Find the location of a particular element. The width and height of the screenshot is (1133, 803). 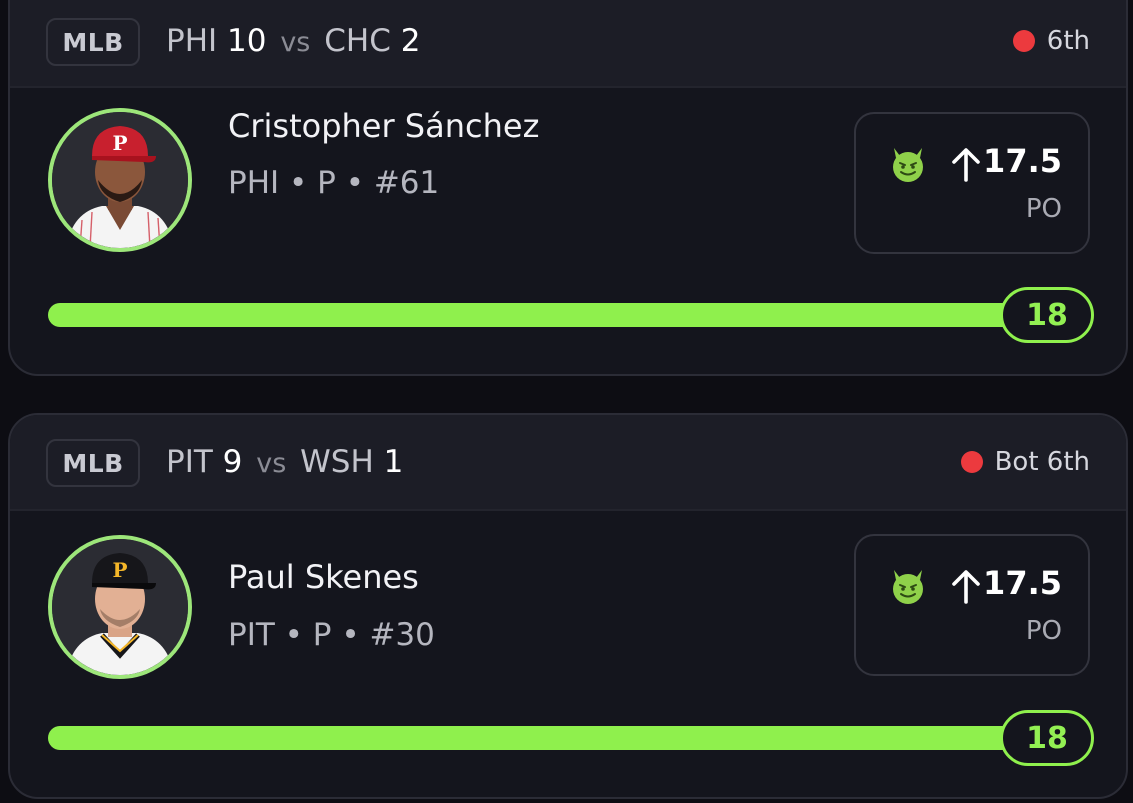

matchup-score: PHI 10 vs CHC 2 is located at coordinates (293, 41).